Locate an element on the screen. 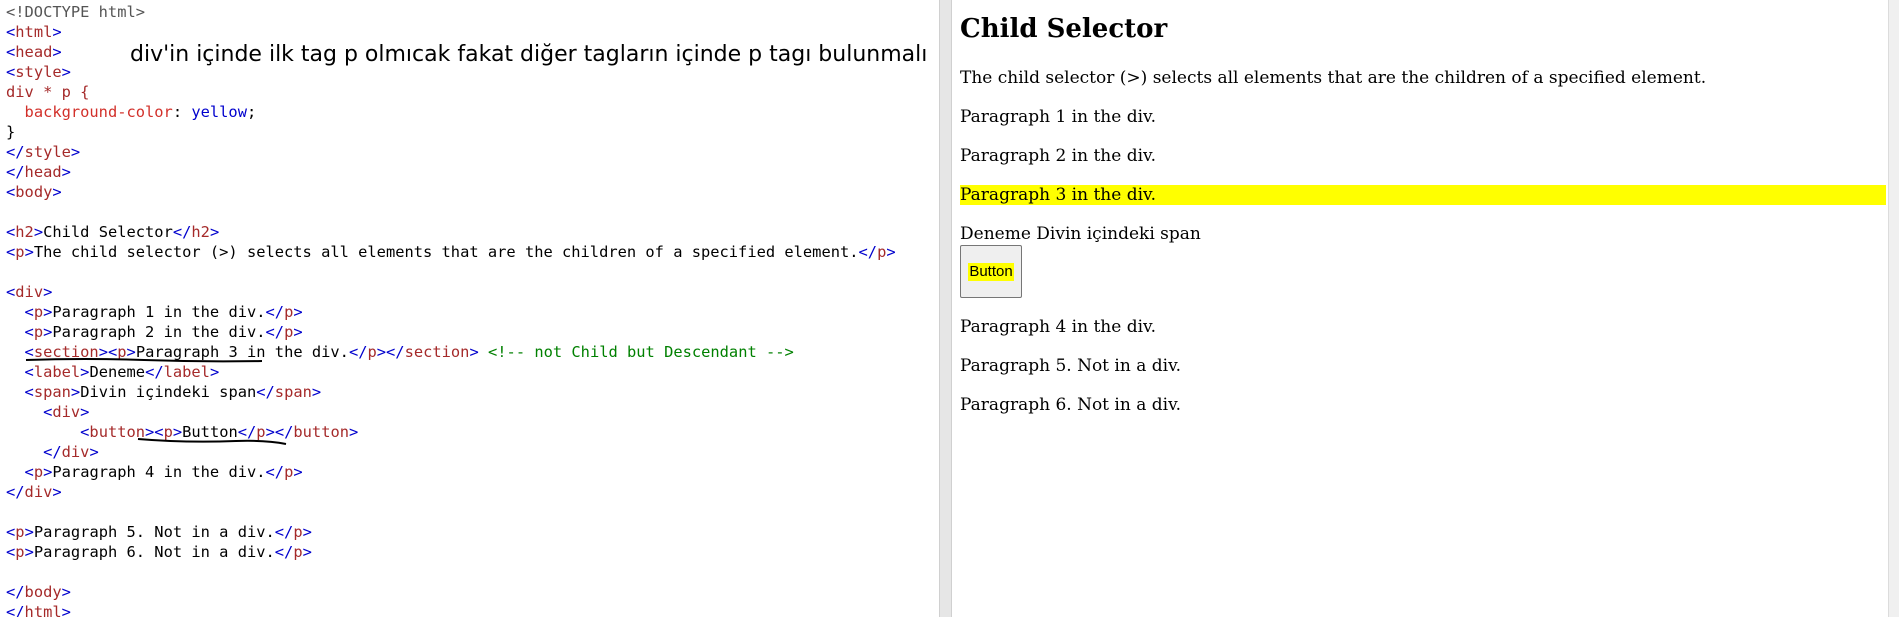 Image resolution: width=1899 pixels, height=617 pixels. code-span-text: Divin içindeki span is located at coordinates (168, 392).